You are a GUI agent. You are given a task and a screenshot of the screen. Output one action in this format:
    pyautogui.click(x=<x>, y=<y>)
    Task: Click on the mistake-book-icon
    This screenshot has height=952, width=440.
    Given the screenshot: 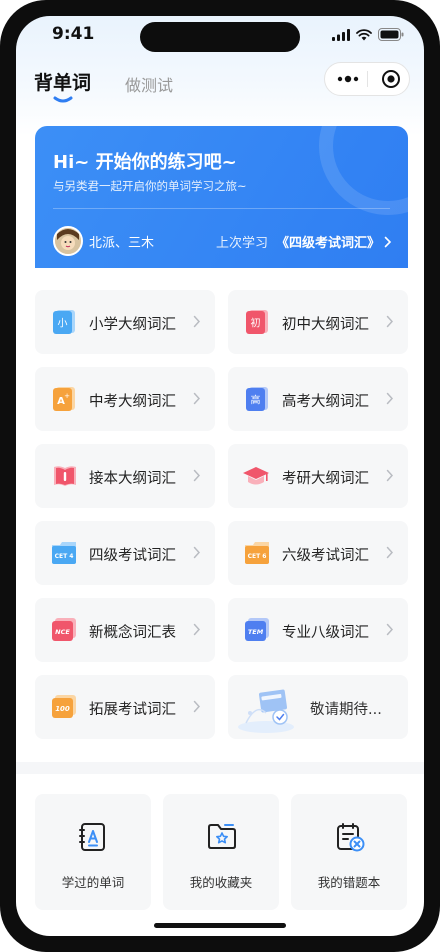 What is the action you would take?
    pyautogui.click(x=351, y=837)
    